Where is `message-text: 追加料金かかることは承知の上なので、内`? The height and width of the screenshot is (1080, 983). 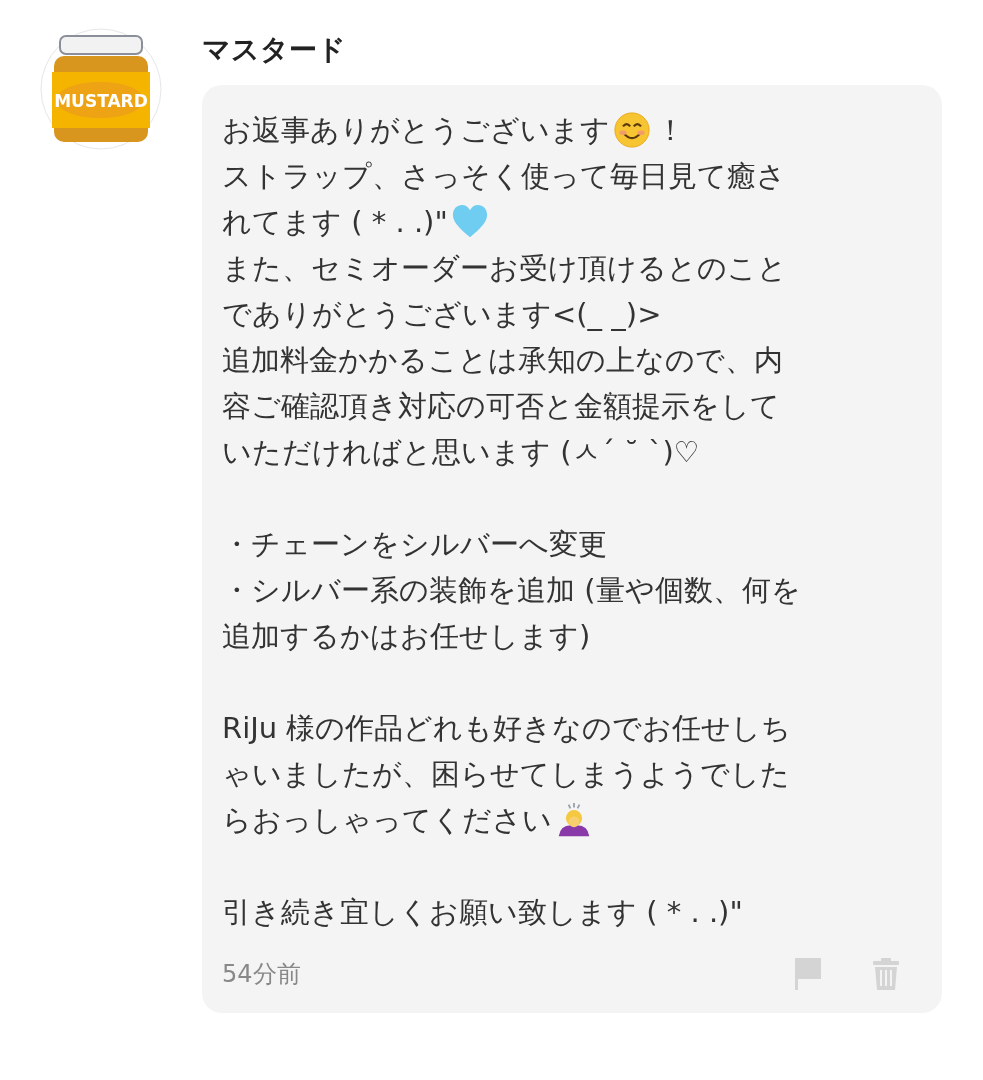 message-text: 追加料金かかることは承知の上なので、内 is located at coordinates (502, 360).